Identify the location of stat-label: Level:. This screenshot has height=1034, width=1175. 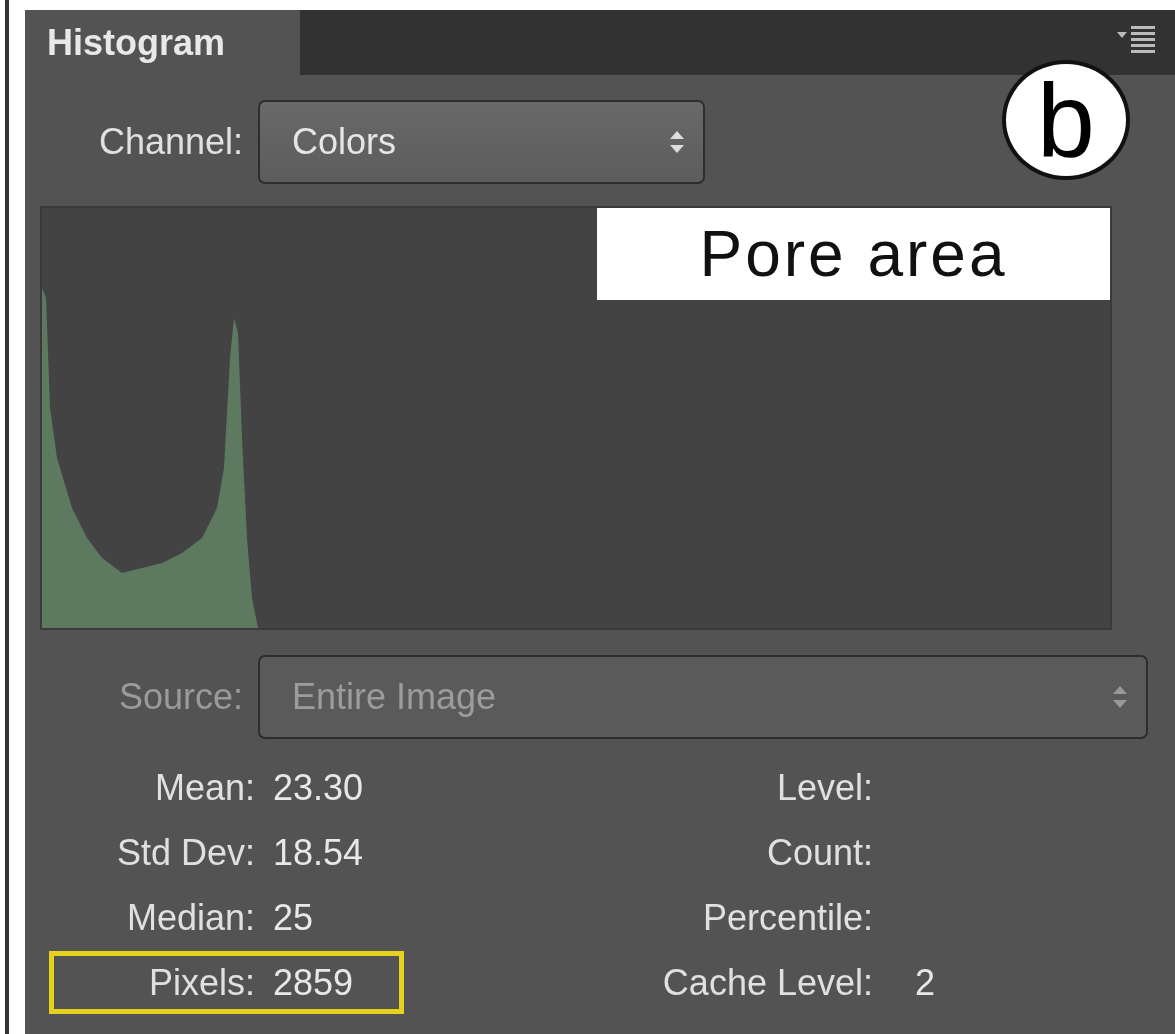
(824, 787).